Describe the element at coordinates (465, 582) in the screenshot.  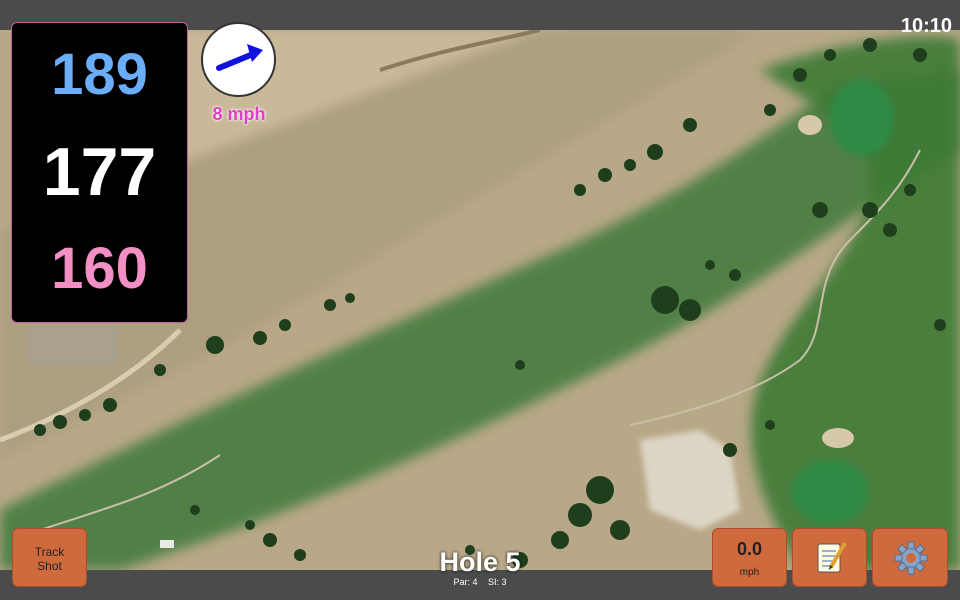
I see `hole-par: Par: 4` at that location.